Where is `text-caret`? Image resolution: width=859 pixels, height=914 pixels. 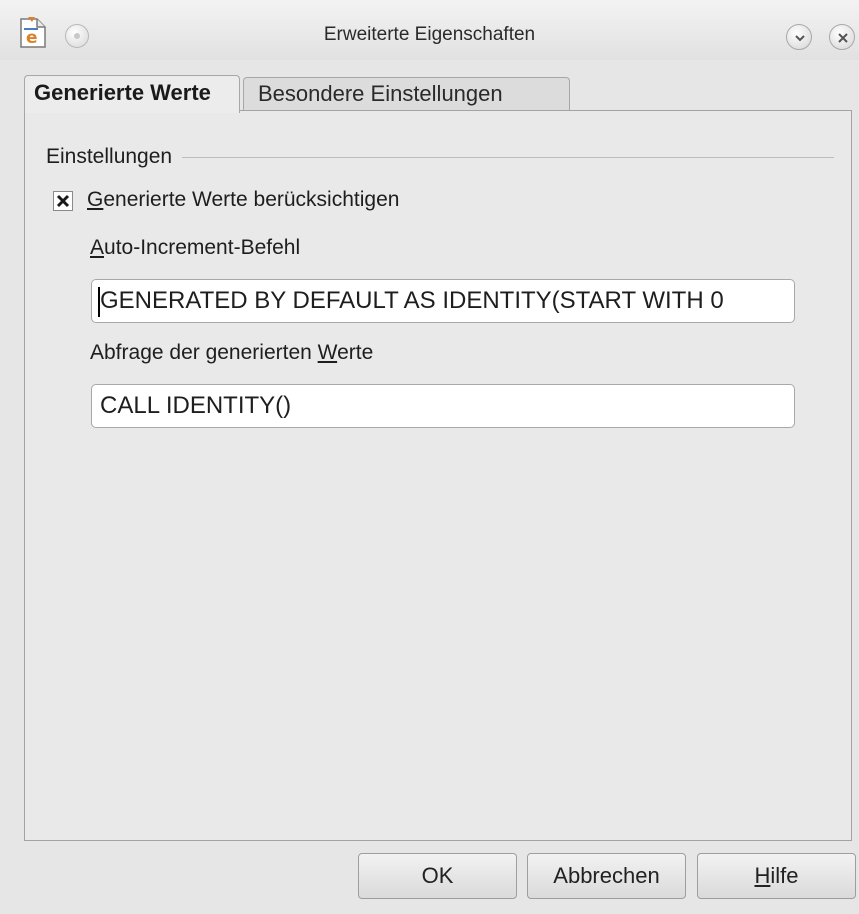 text-caret is located at coordinates (99, 302).